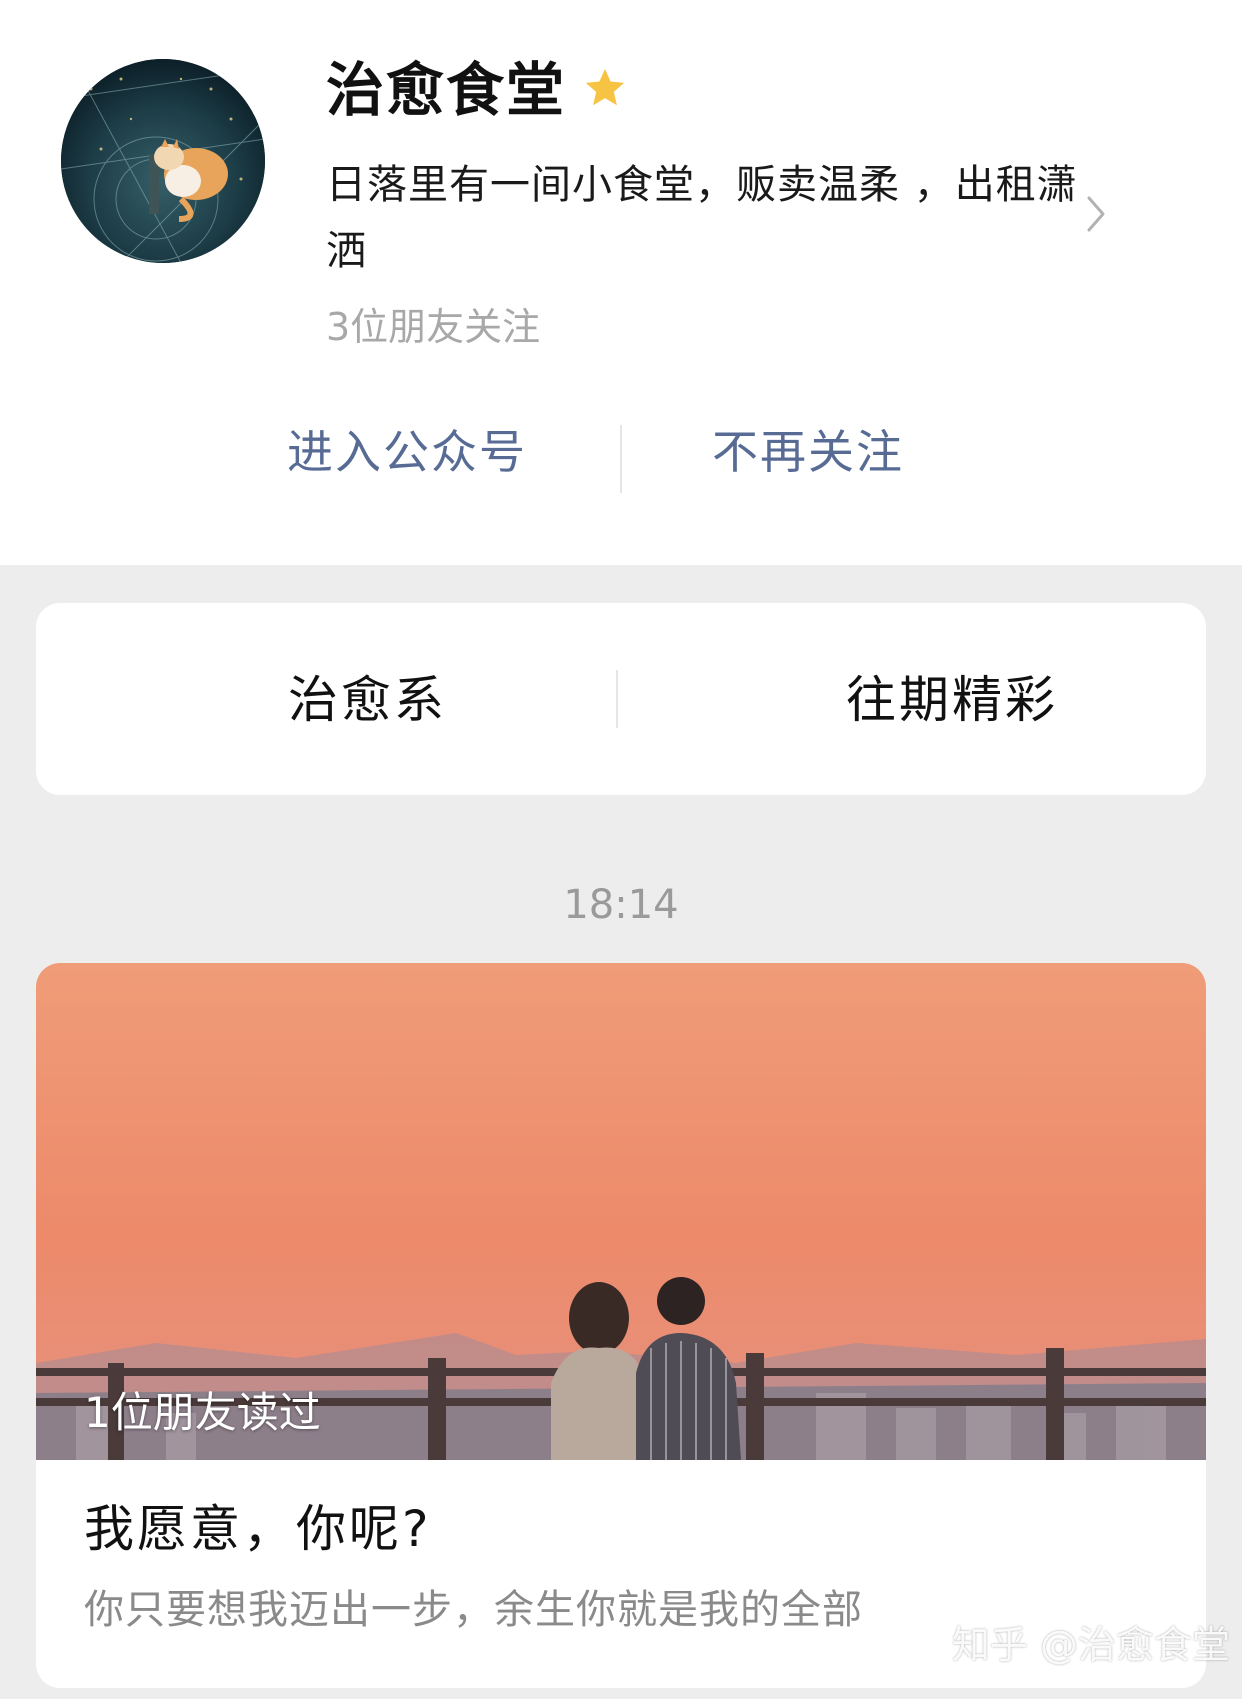 The height and width of the screenshot is (1699, 1242). What do you see at coordinates (473, 1610) in the screenshot?
I see `article-summary: 你只要想我迈出一步，余生你就是我的全部` at bounding box center [473, 1610].